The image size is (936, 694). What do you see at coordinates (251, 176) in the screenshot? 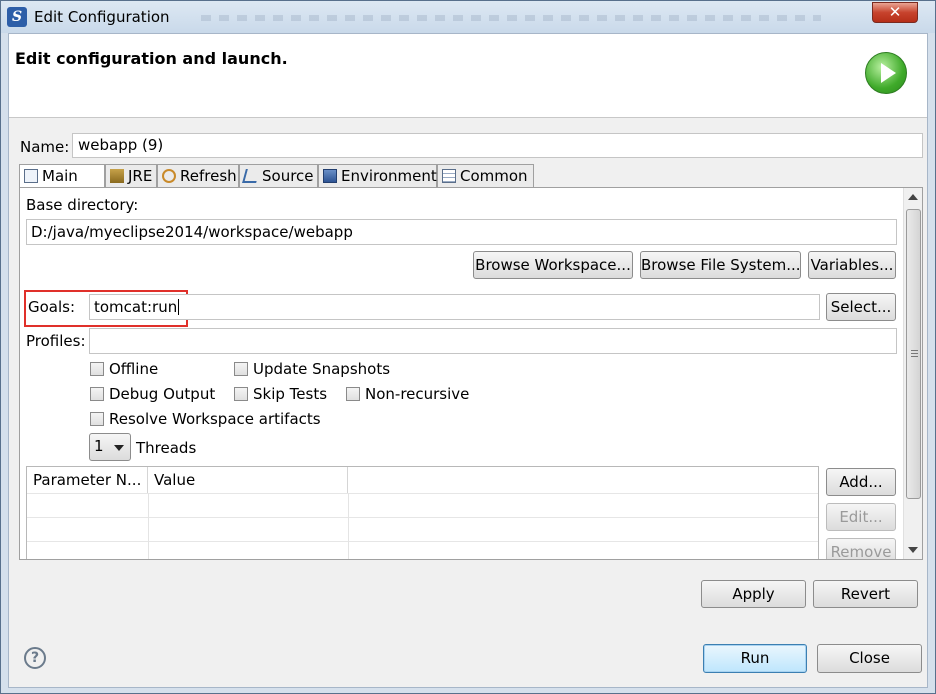
I see `source-icon` at bounding box center [251, 176].